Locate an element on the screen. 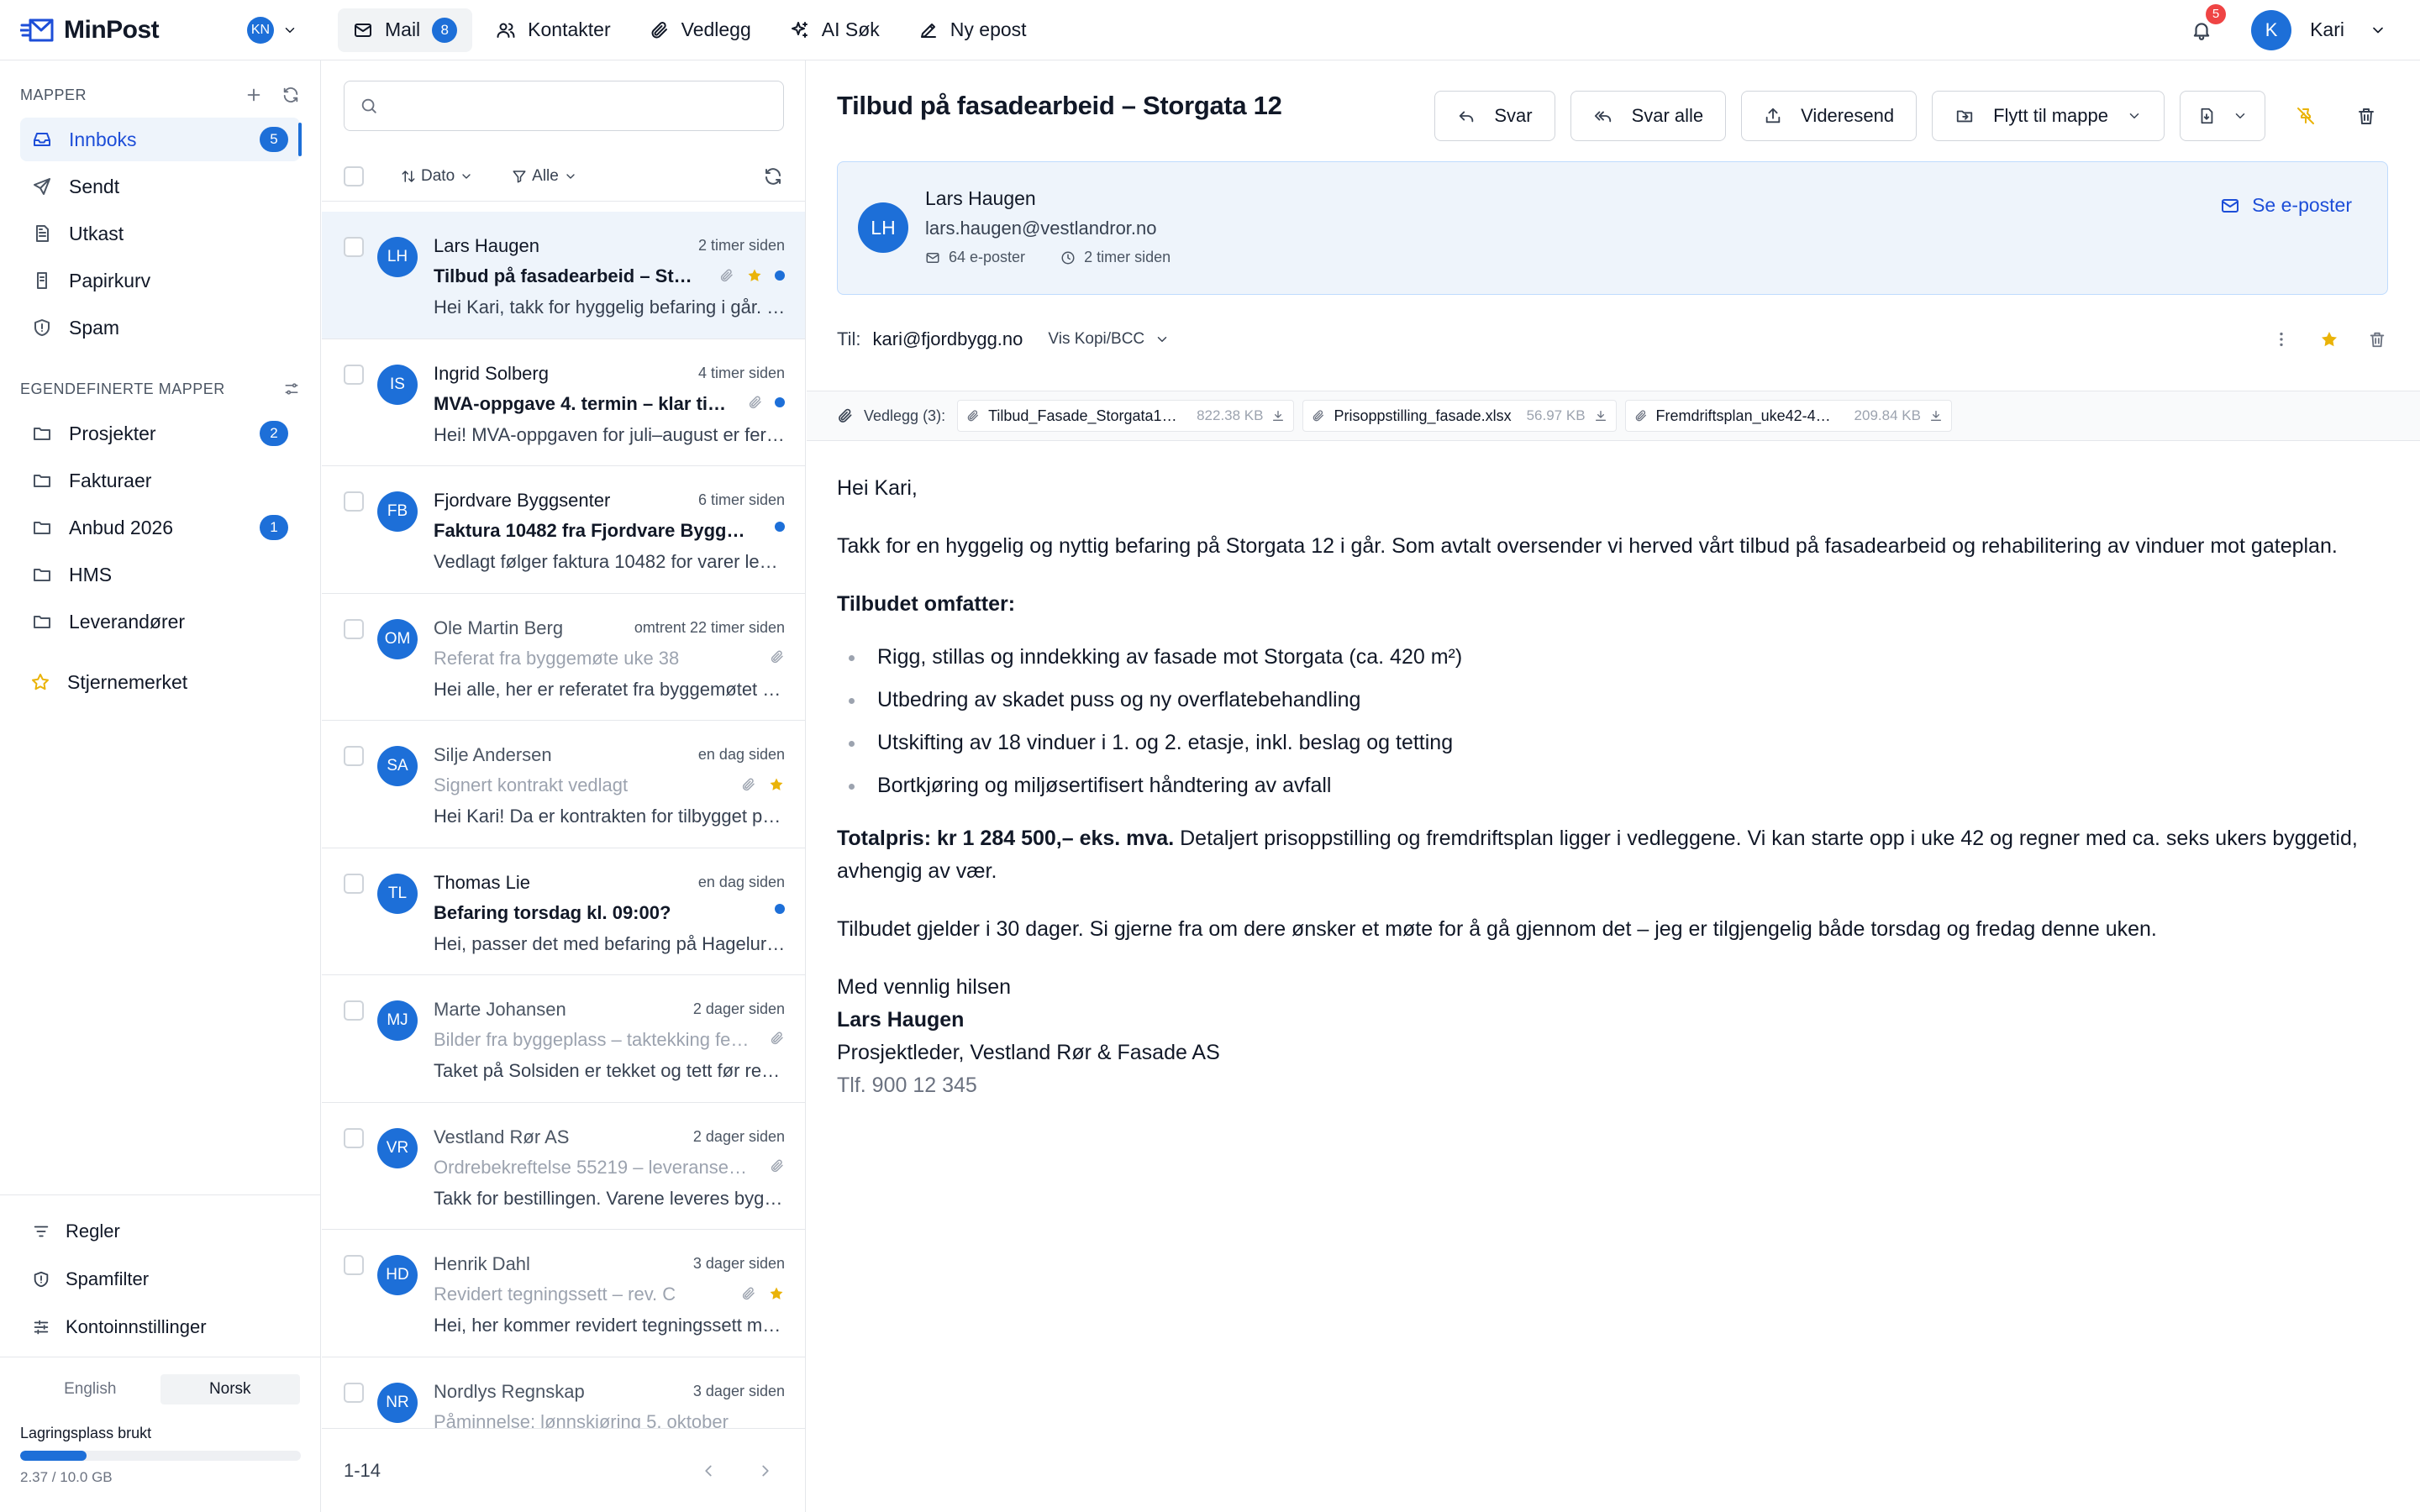 The width and height of the screenshot is (2420, 1512). reply-button: Svar is located at coordinates (1495, 116).